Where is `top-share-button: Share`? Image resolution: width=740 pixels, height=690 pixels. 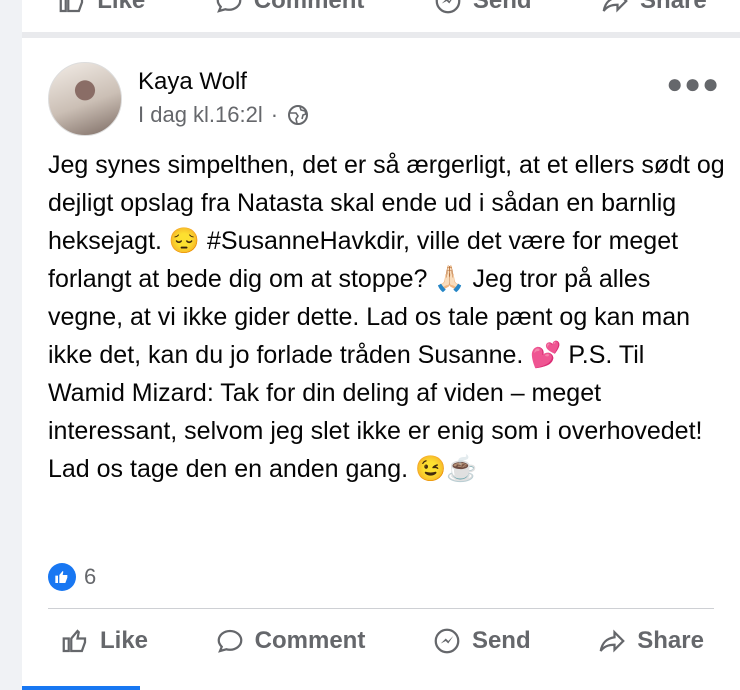
top-share-button: Share is located at coordinates (652, 8).